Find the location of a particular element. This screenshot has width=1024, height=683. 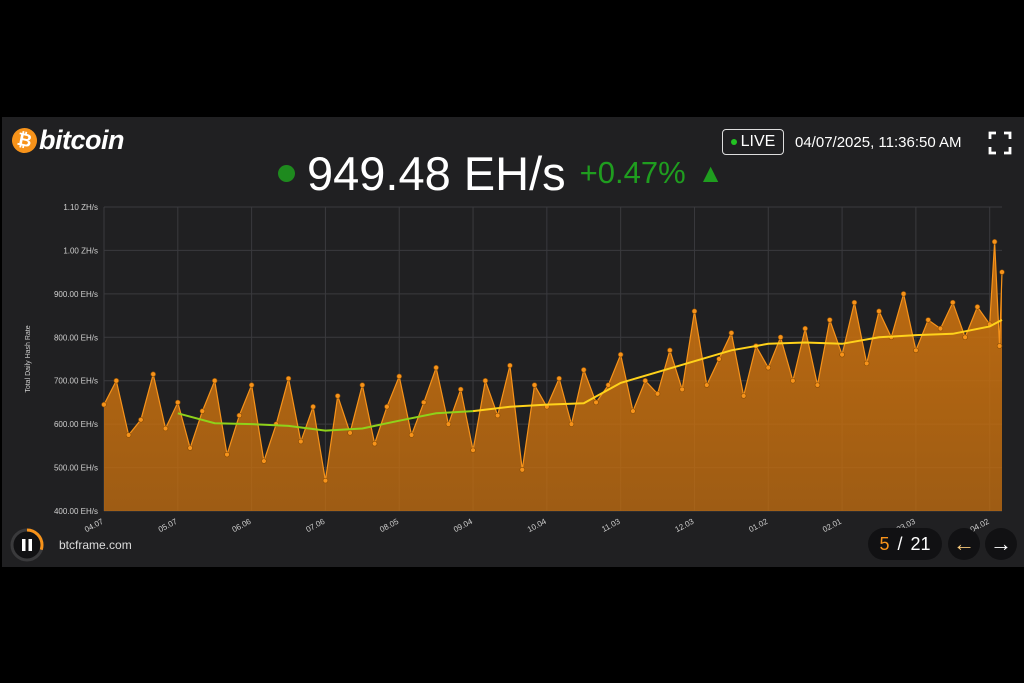

x-tick-label: 11.03 is located at coordinates (611, 525).